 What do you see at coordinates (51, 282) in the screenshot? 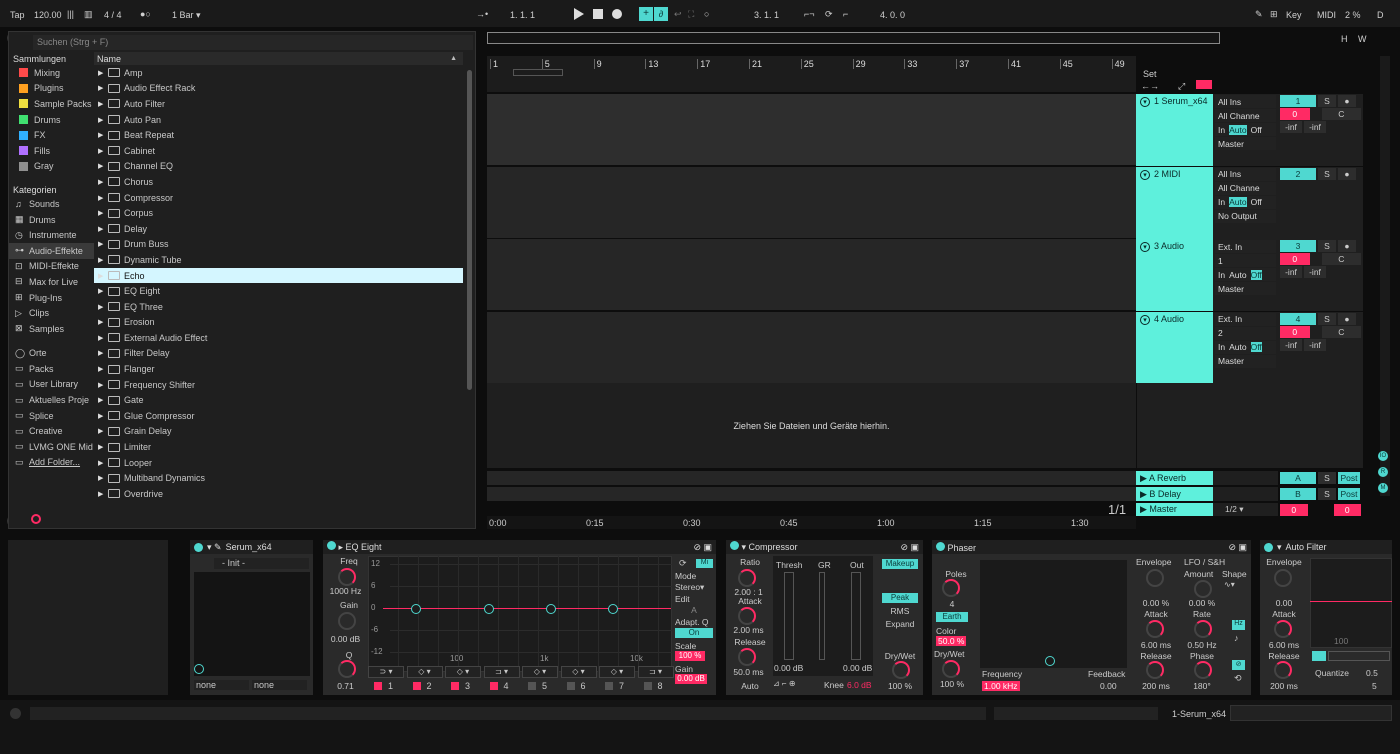
I see `category-item: ⊟ Max for Live` at bounding box center [51, 282].